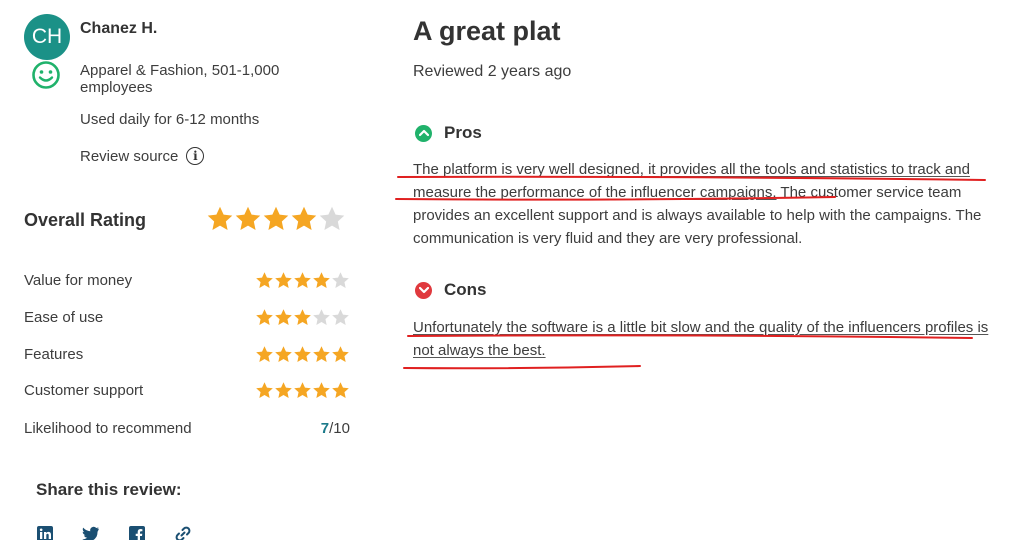  Describe the element at coordinates (54, 354) in the screenshot. I see `rating-label: Features` at that location.